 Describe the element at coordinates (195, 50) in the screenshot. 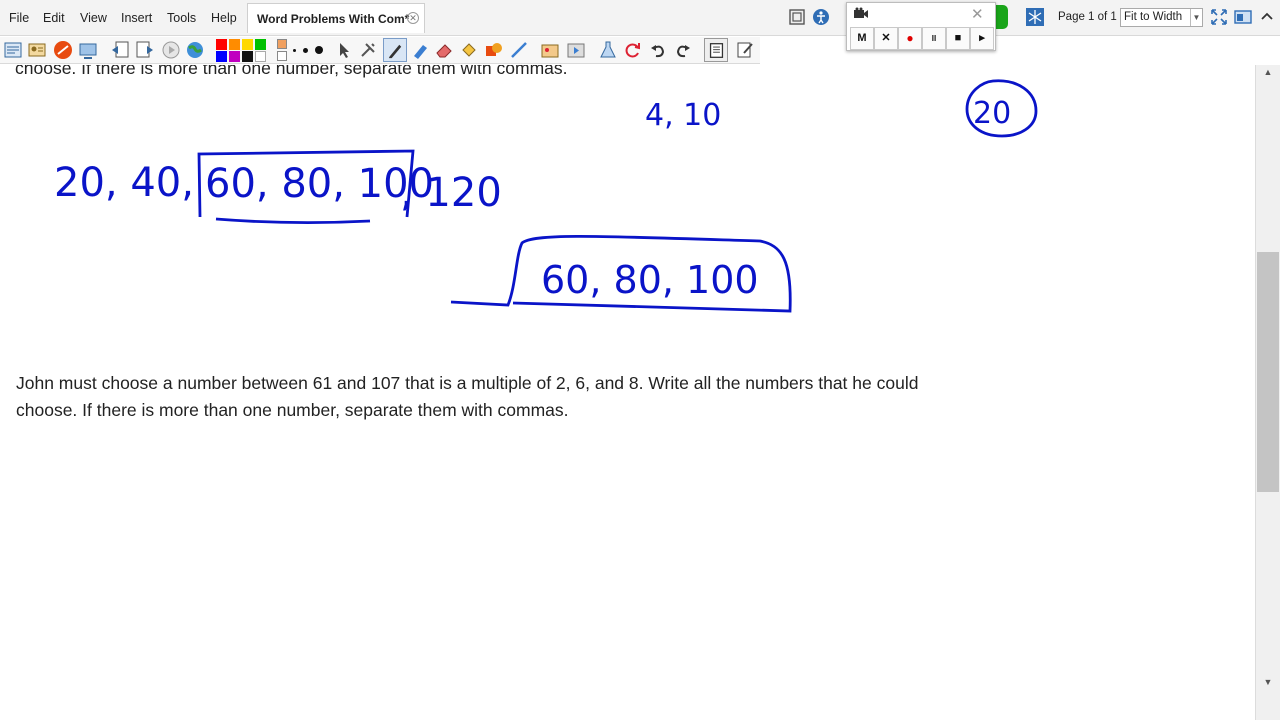

I see `globe-icon` at that location.